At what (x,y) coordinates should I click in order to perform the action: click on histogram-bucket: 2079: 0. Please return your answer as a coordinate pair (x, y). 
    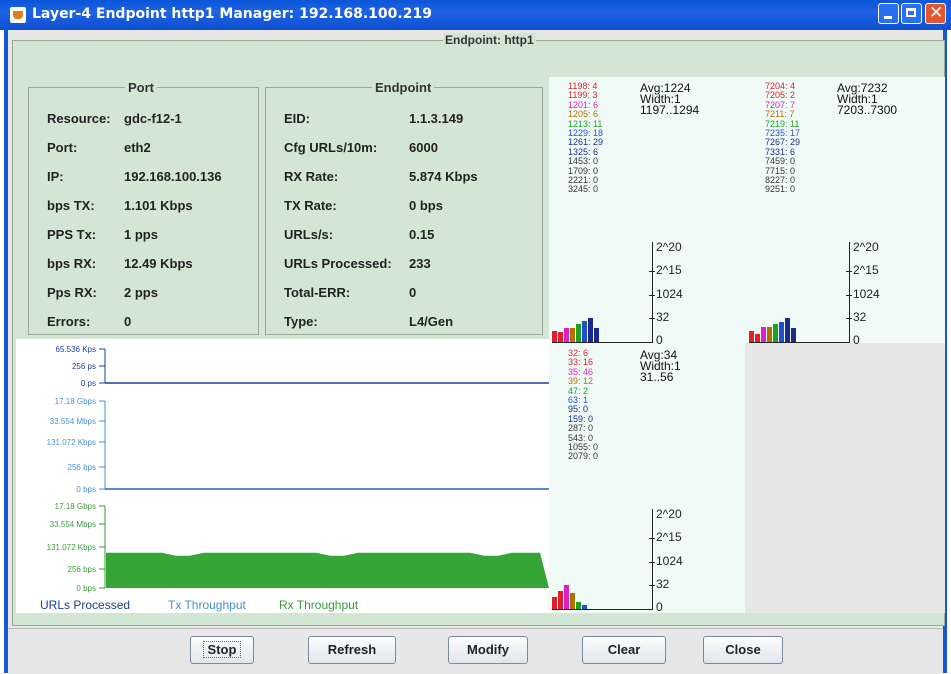
    Looking at the image, I should click on (583, 456).